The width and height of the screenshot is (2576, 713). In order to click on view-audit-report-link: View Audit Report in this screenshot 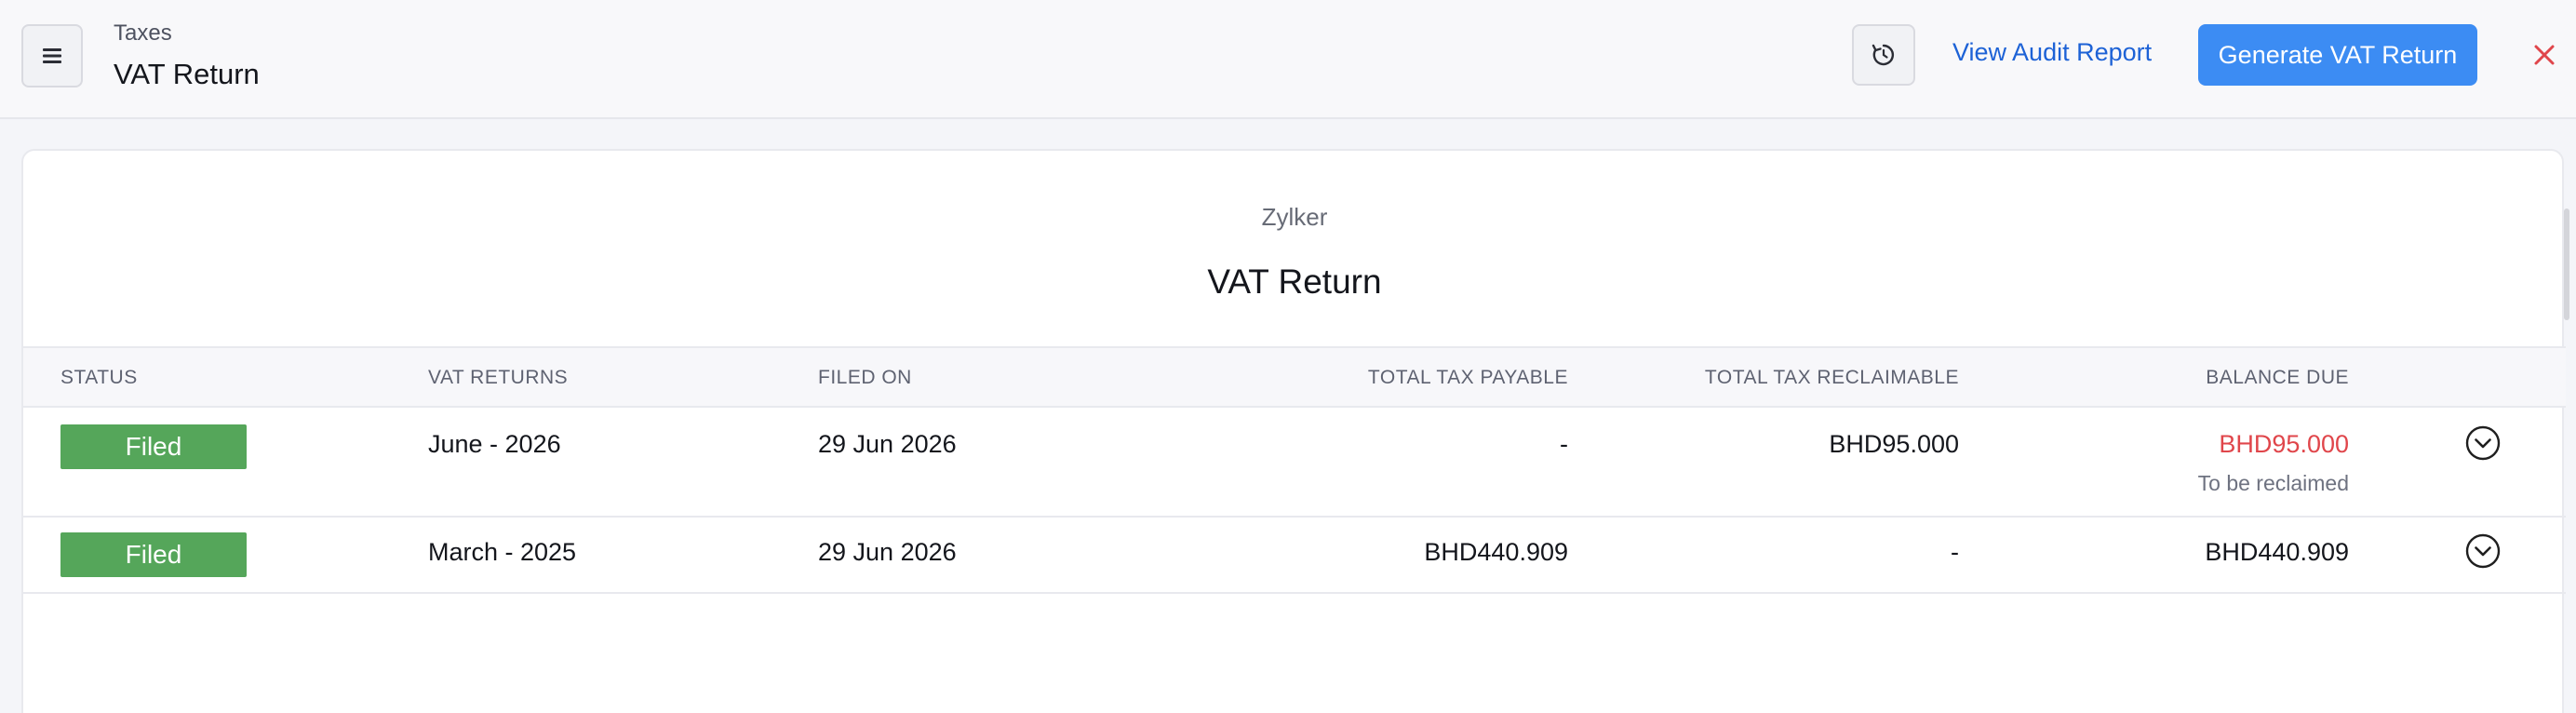, I will do `click(2052, 52)`.